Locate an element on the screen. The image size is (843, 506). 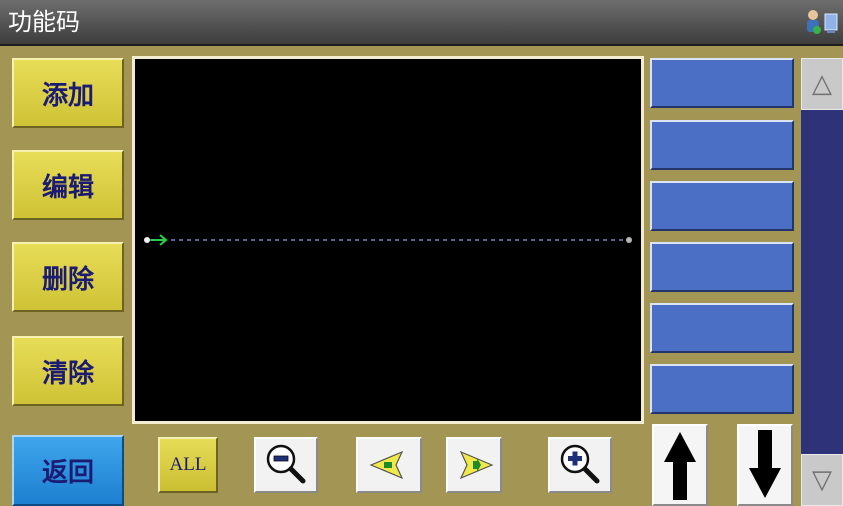
stitch-path is located at coordinates (388, 240).